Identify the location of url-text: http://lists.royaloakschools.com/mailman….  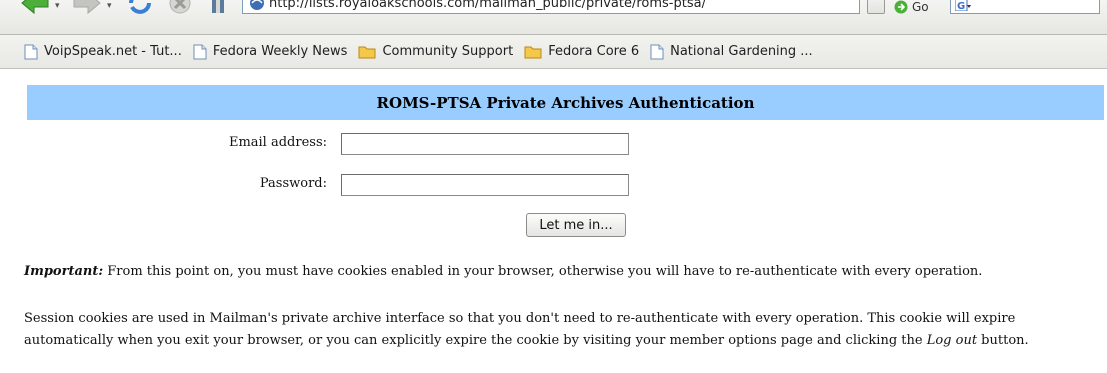
(487, 5).